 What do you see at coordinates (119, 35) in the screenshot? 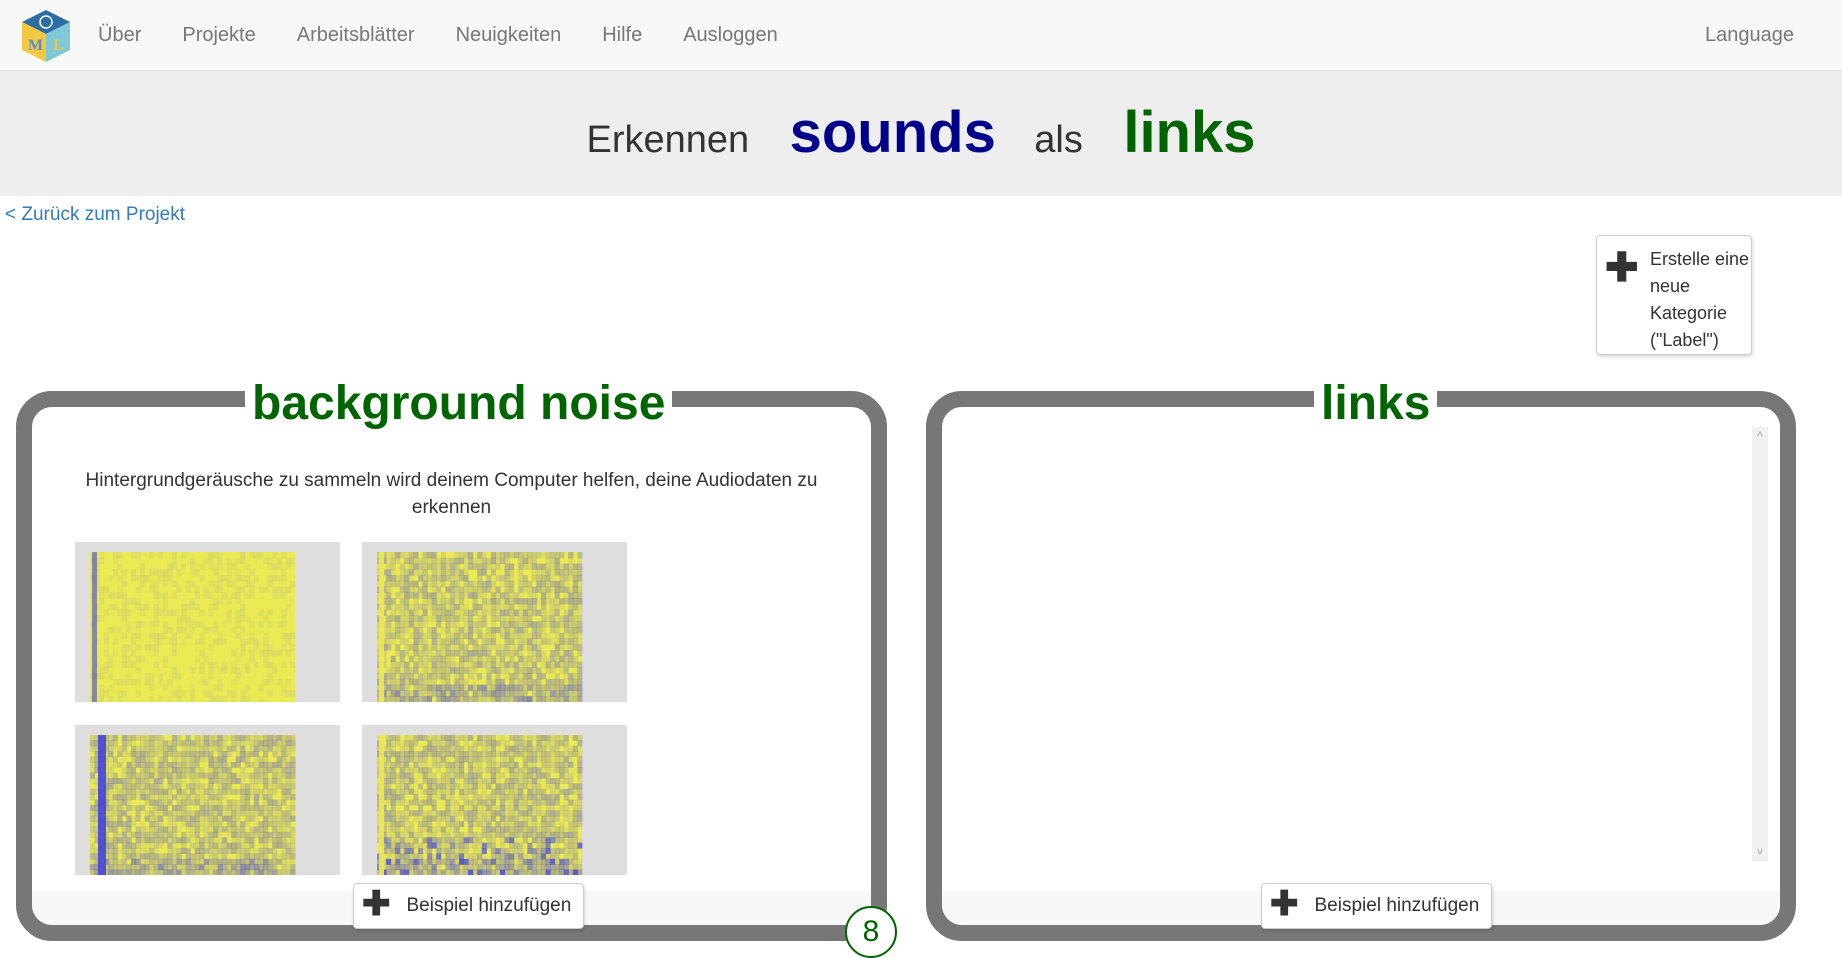
I see `nav-about: Über` at bounding box center [119, 35].